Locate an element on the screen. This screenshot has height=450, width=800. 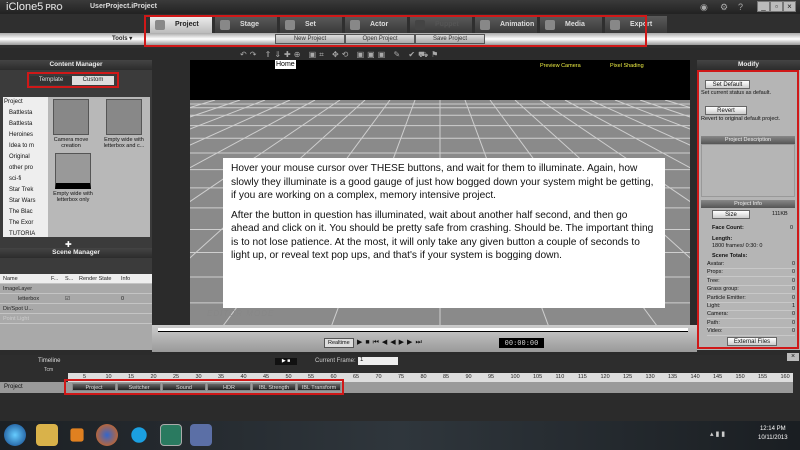
explorer-icon is located at coordinates (47, 435).